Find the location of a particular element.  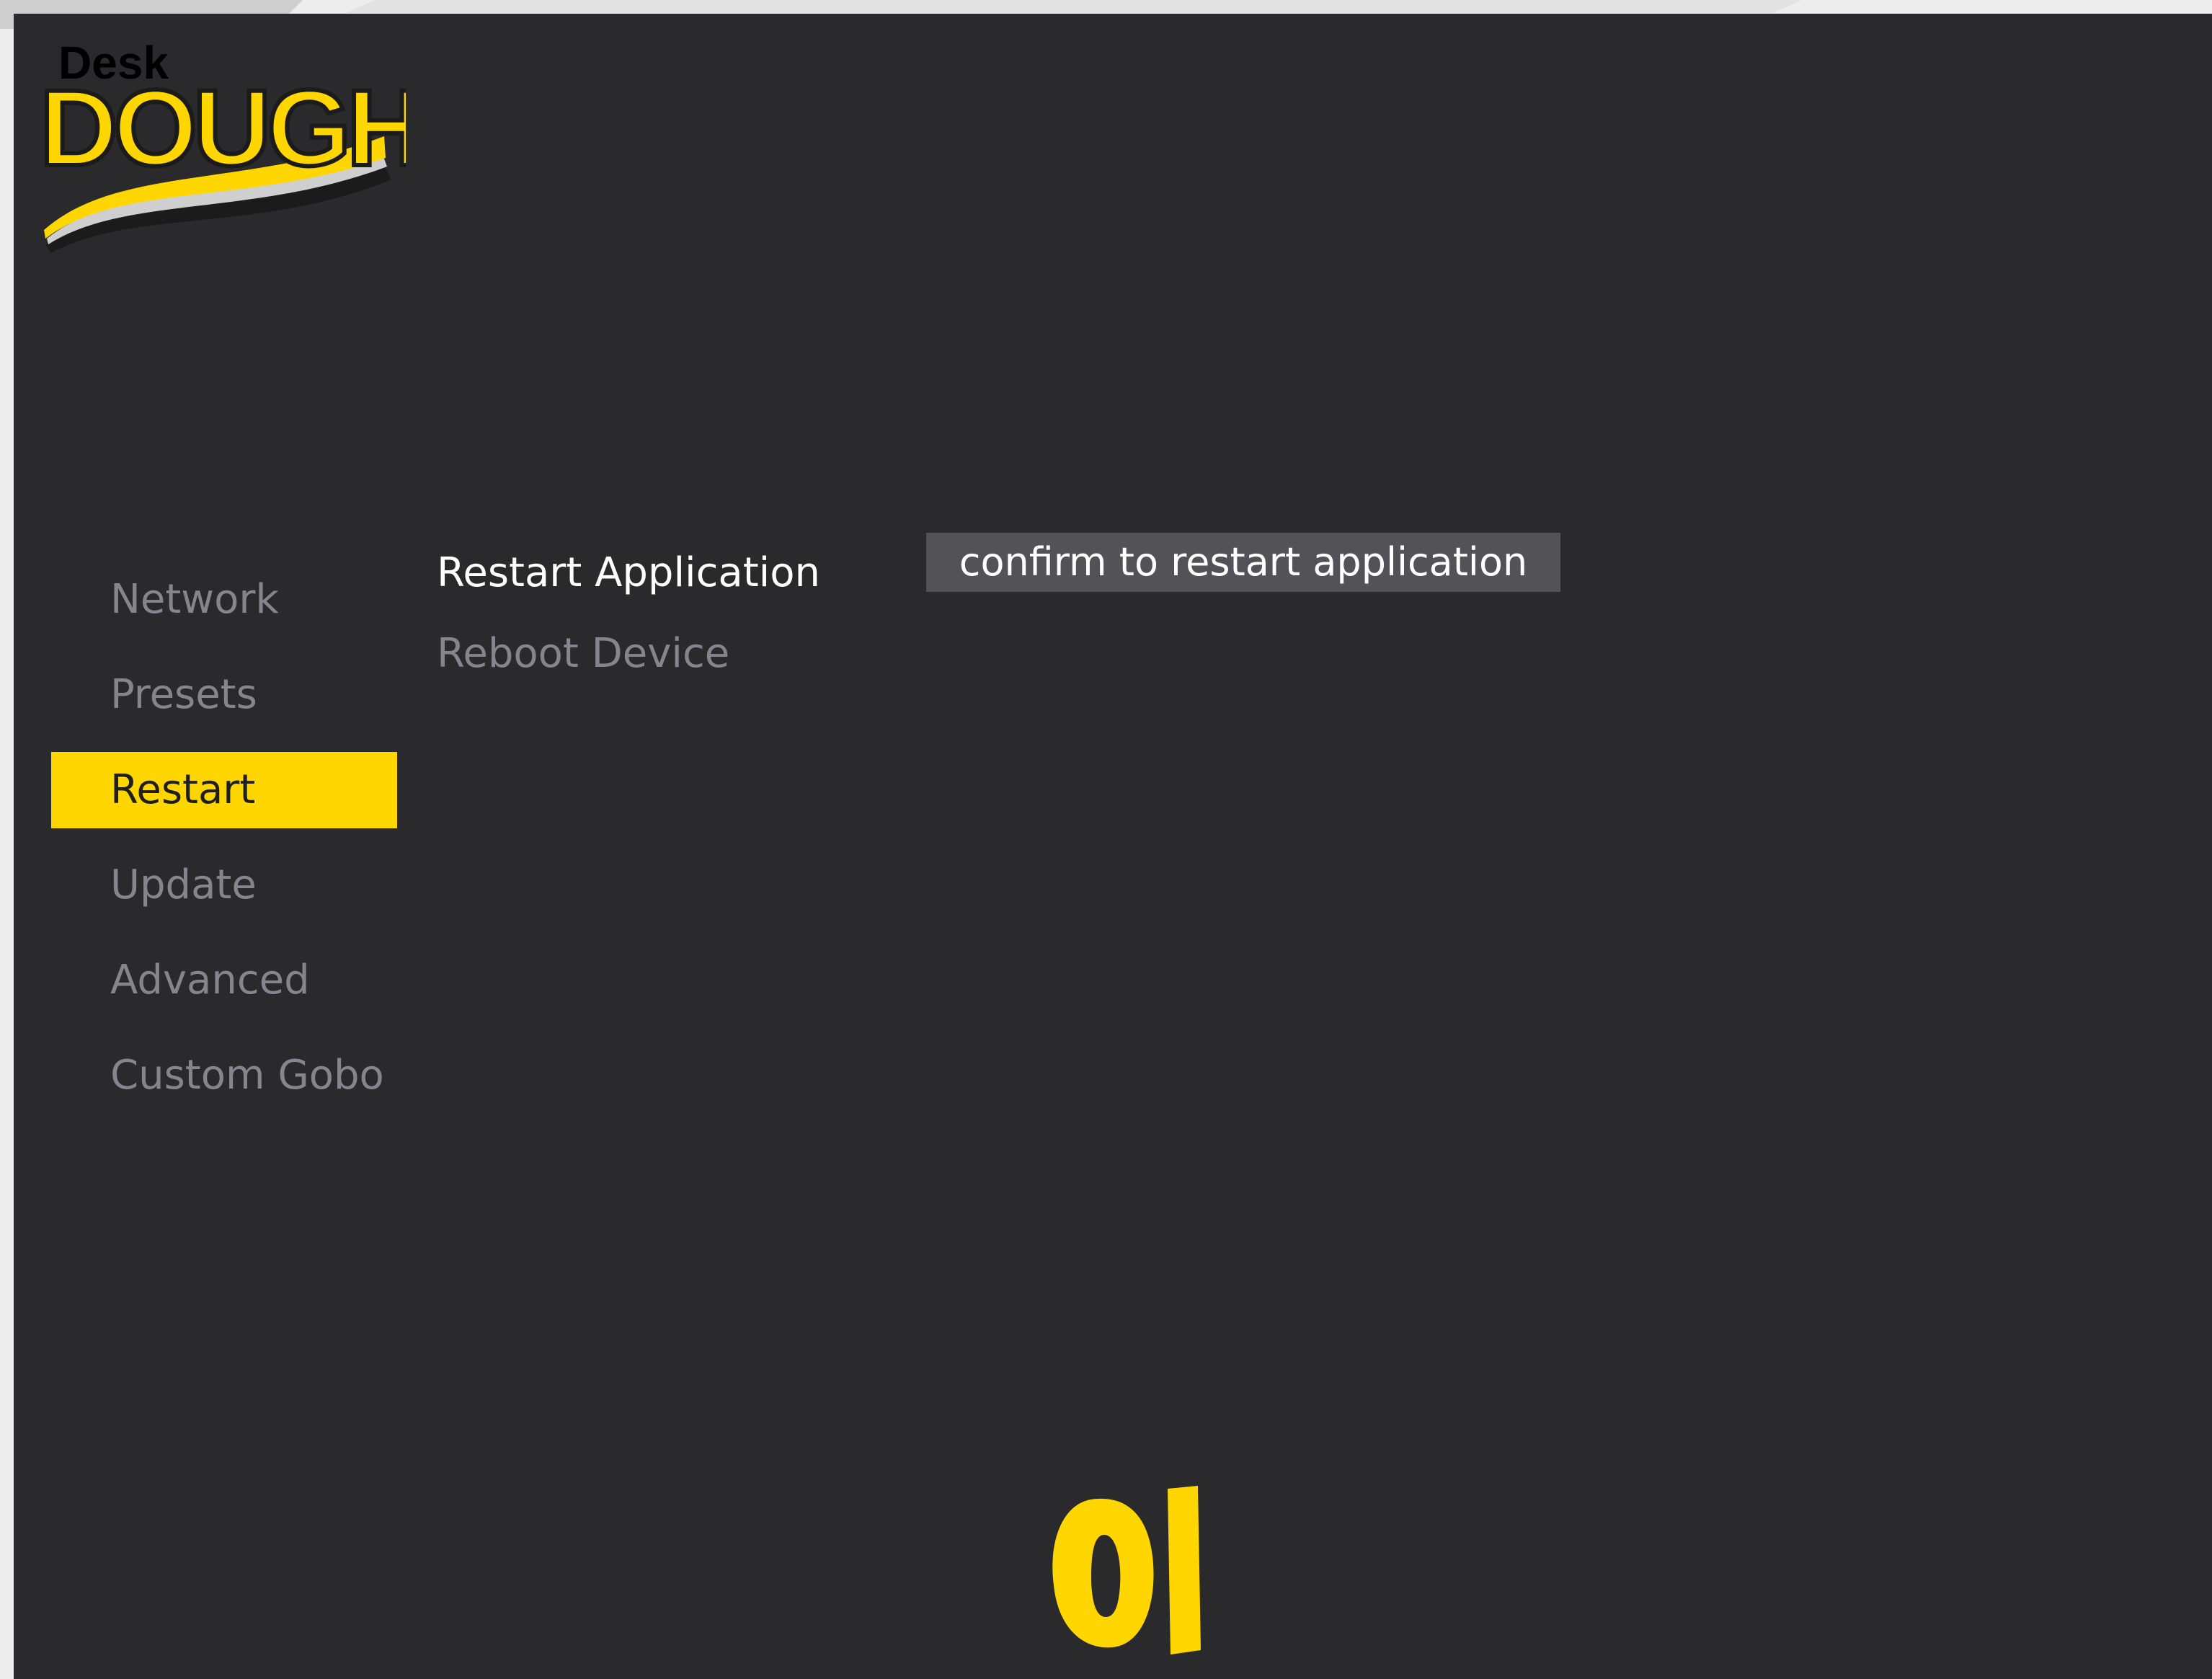

sidebar-item-network: Network is located at coordinates (224, 600).